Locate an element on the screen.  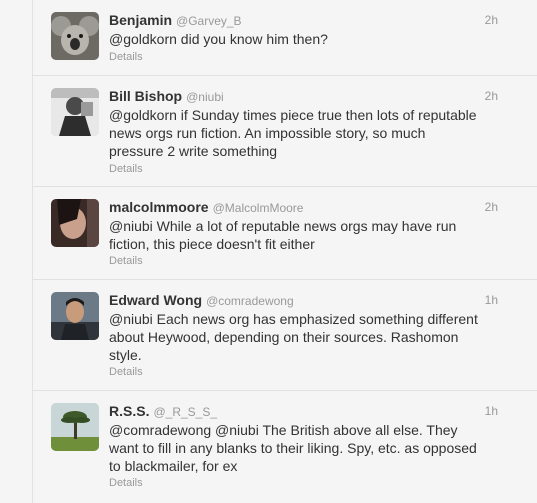
man-portrait-avatar is located at coordinates (75, 316).